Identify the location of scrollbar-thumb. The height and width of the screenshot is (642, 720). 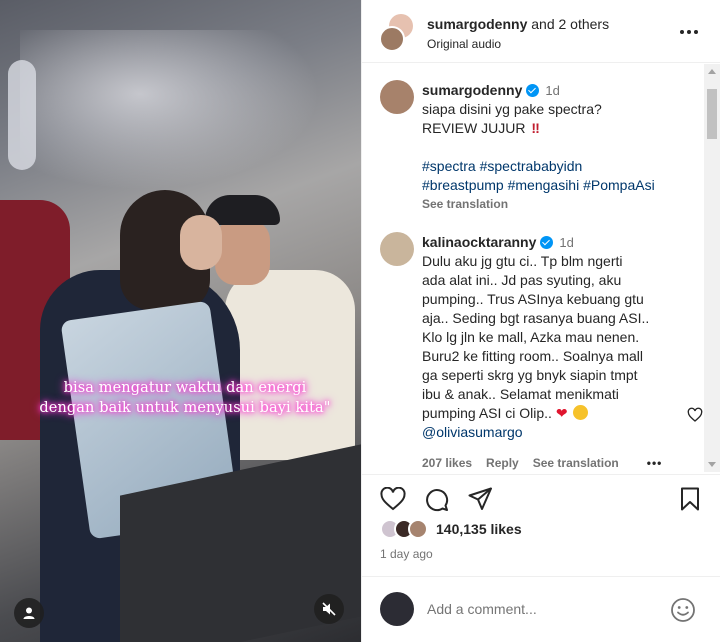
(712, 114).